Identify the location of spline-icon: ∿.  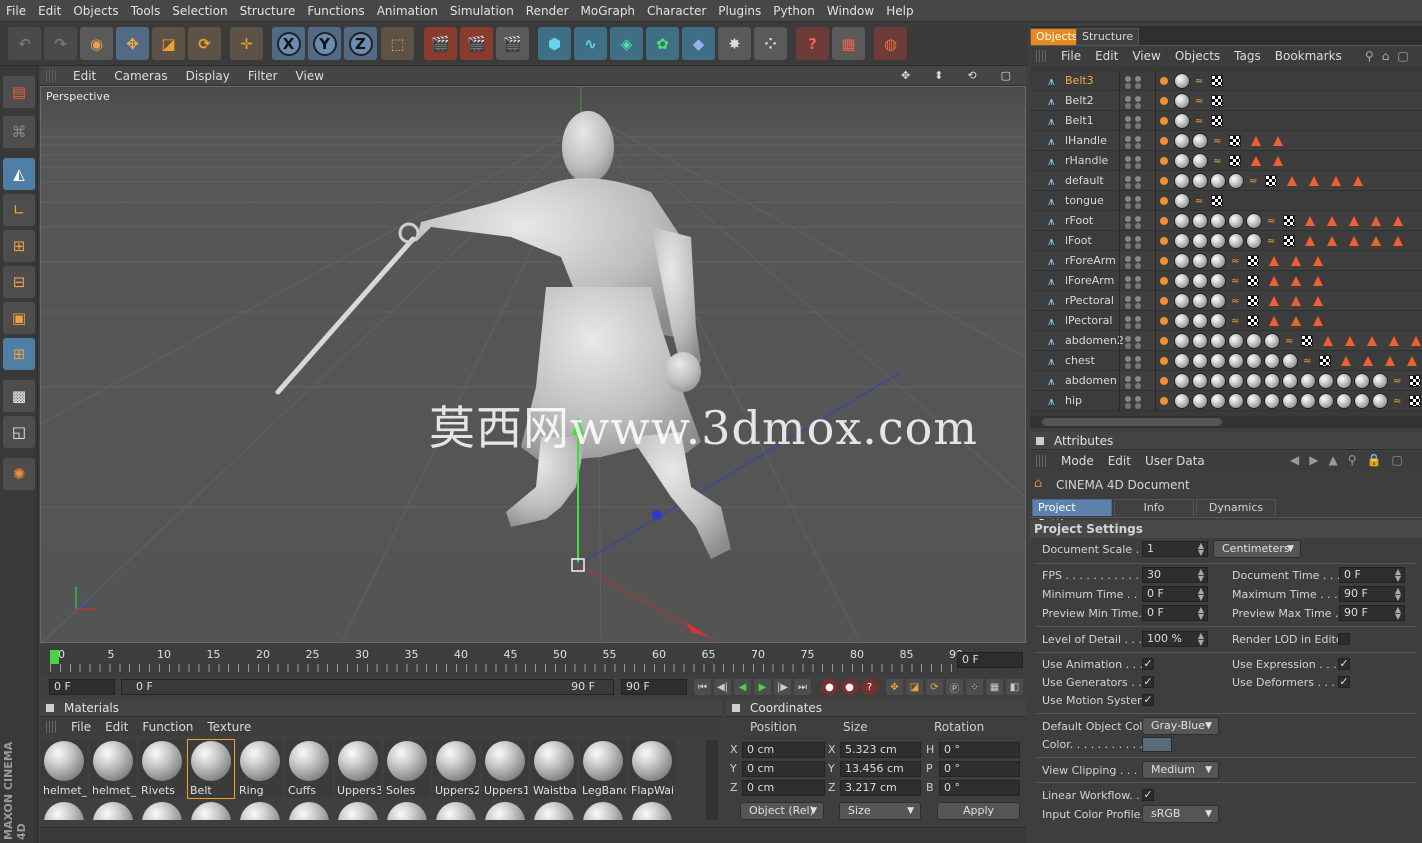
(590, 43).